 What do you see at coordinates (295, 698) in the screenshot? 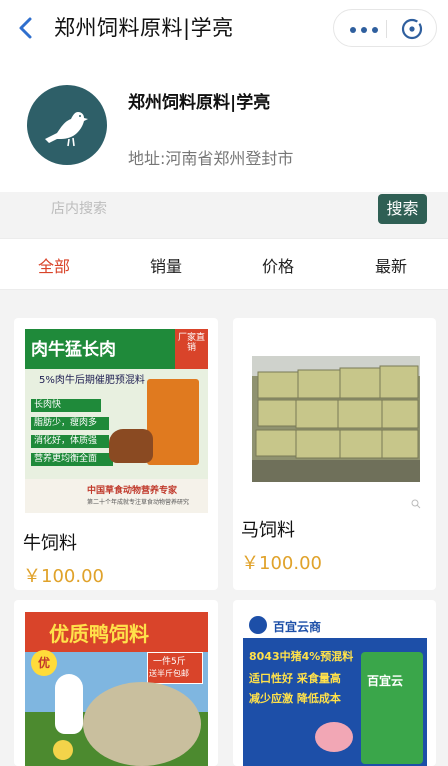
I see `image-line2: 减少应激 降低成本` at bounding box center [295, 698].